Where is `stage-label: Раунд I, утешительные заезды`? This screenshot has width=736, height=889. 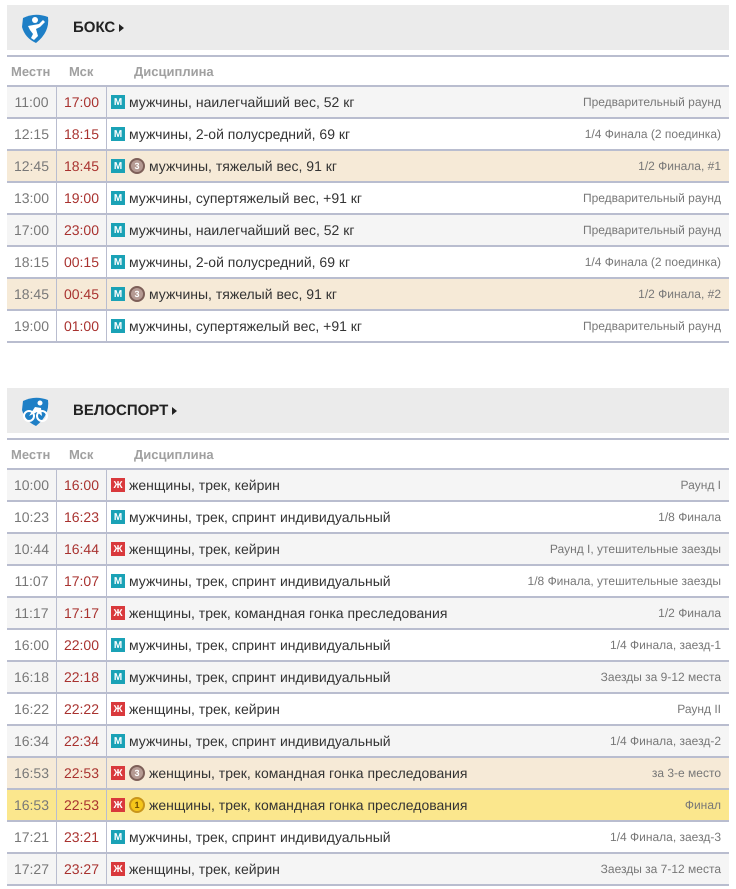
stage-label: Раунд I, утешительные заезды is located at coordinates (636, 549).